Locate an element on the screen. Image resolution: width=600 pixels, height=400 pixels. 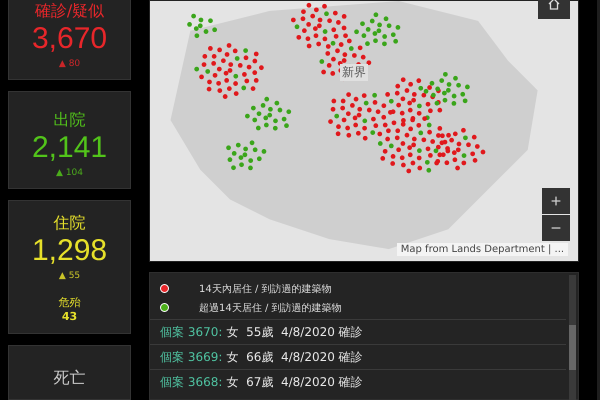
stat-value: 3,670 is located at coordinates (70, 39).